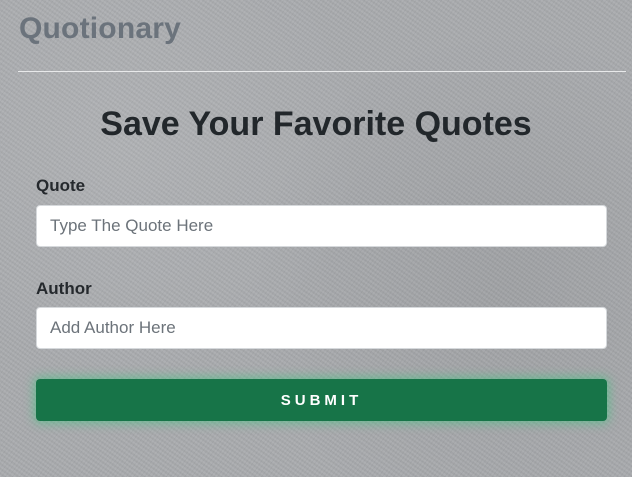 This screenshot has width=632, height=477. What do you see at coordinates (100, 29) in the screenshot?
I see `brand-logo-text: Quotionary` at bounding box center [100, 29].